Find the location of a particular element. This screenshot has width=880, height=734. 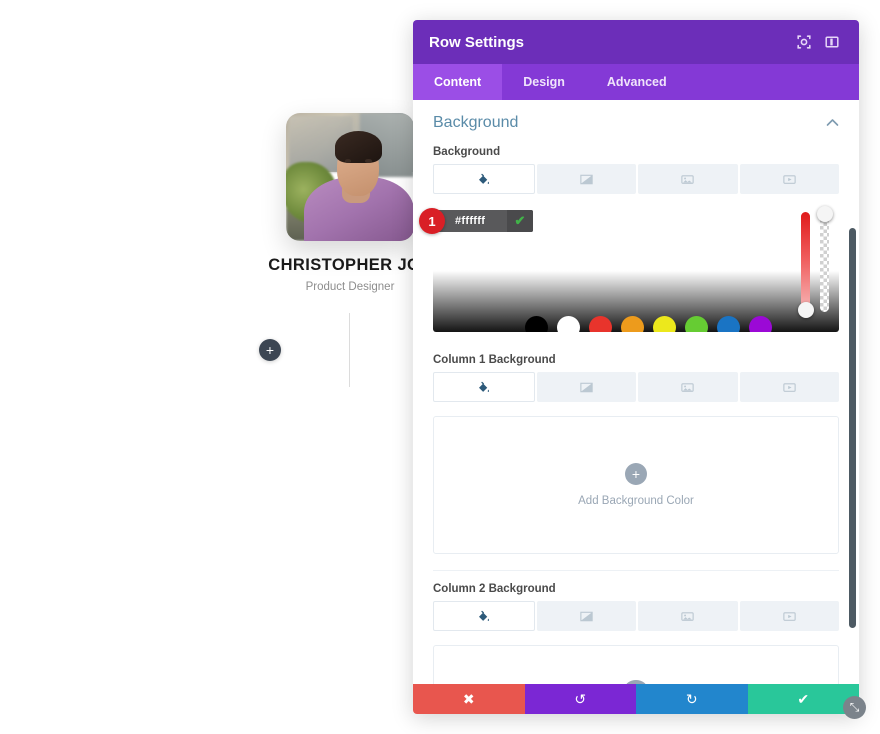

swatch-yellow is located at coordinates (664, 324).